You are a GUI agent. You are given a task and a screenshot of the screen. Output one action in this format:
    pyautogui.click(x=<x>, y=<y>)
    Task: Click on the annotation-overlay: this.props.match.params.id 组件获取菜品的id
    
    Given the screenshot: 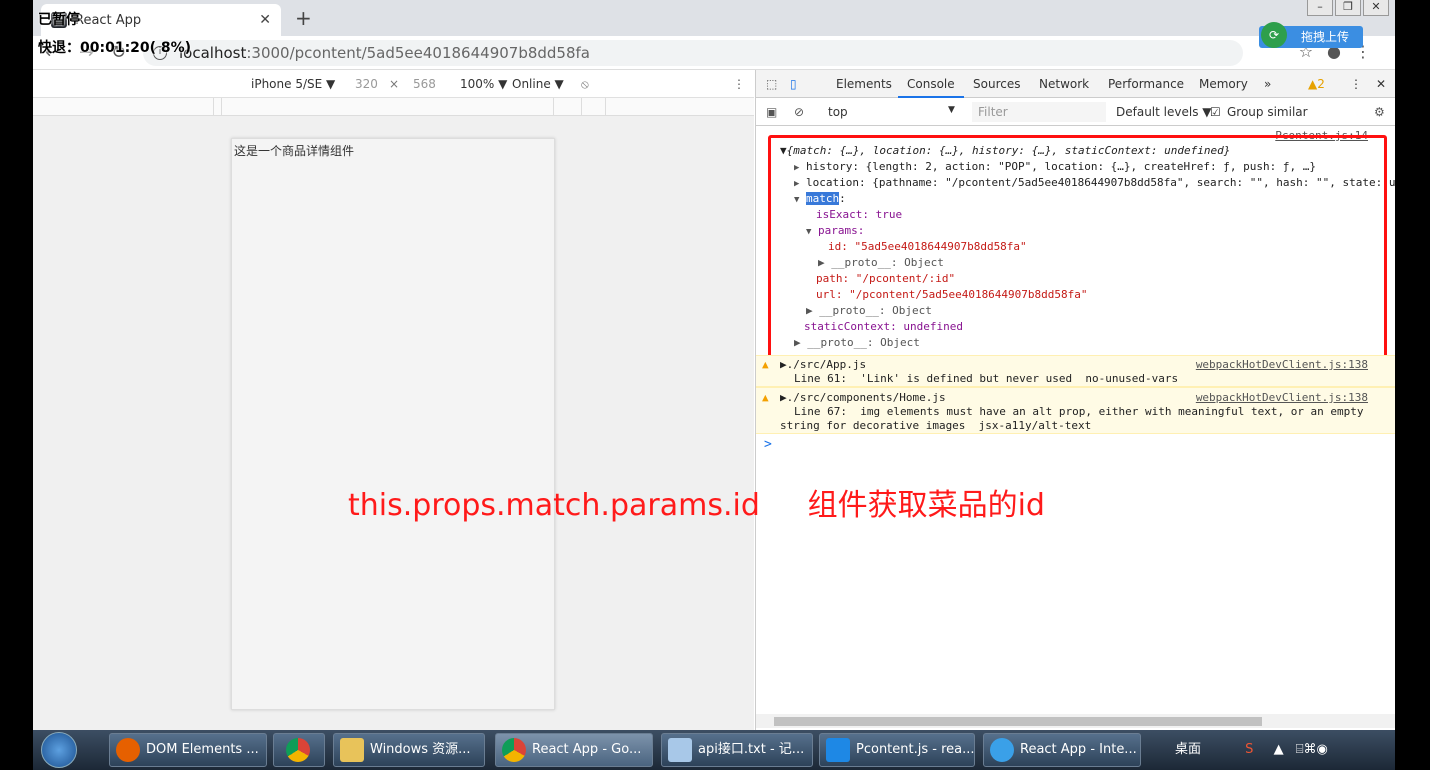 What is the action you would take?
    pyautogui.click(x=696, y=505)
    